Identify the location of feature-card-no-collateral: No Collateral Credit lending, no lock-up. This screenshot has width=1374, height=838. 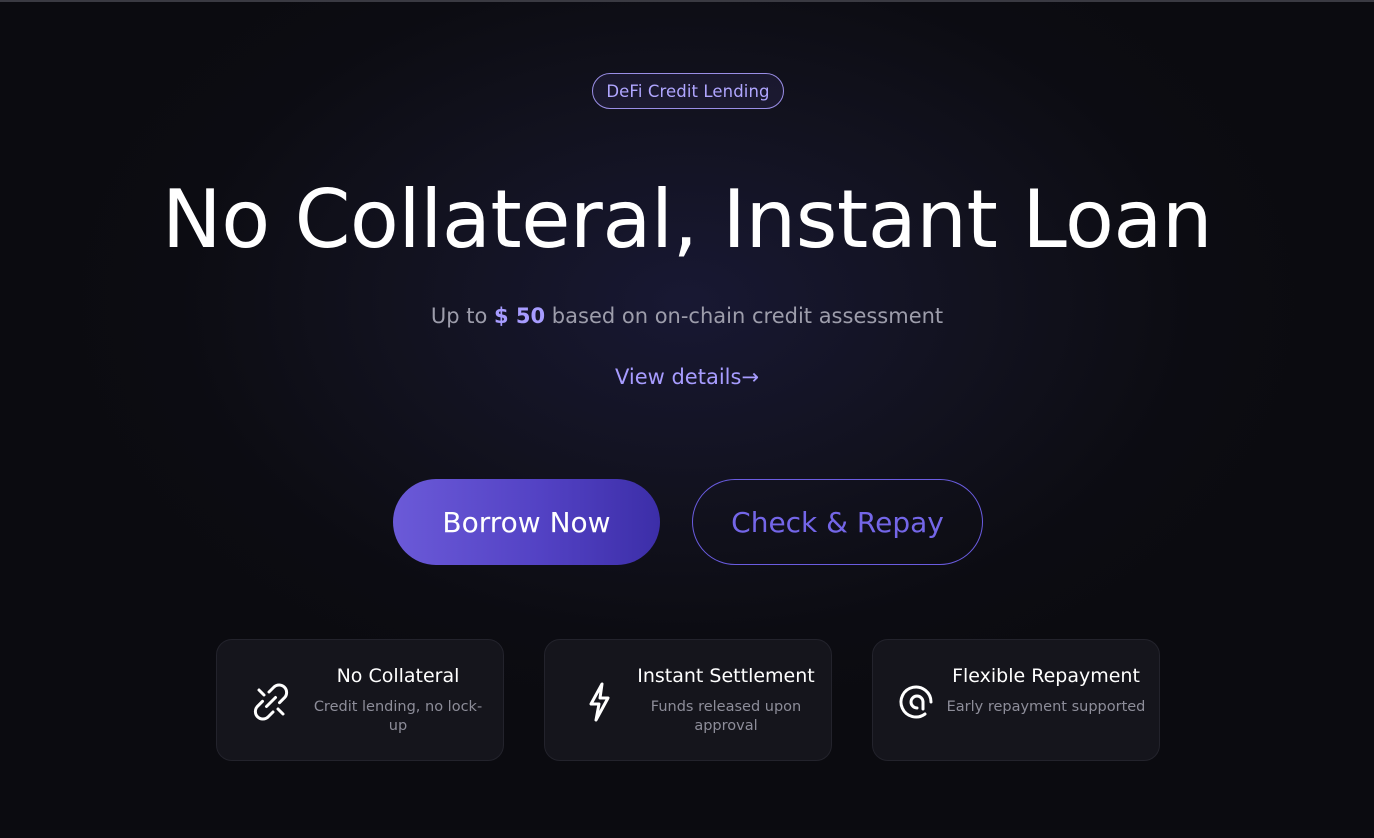
(360, 700).